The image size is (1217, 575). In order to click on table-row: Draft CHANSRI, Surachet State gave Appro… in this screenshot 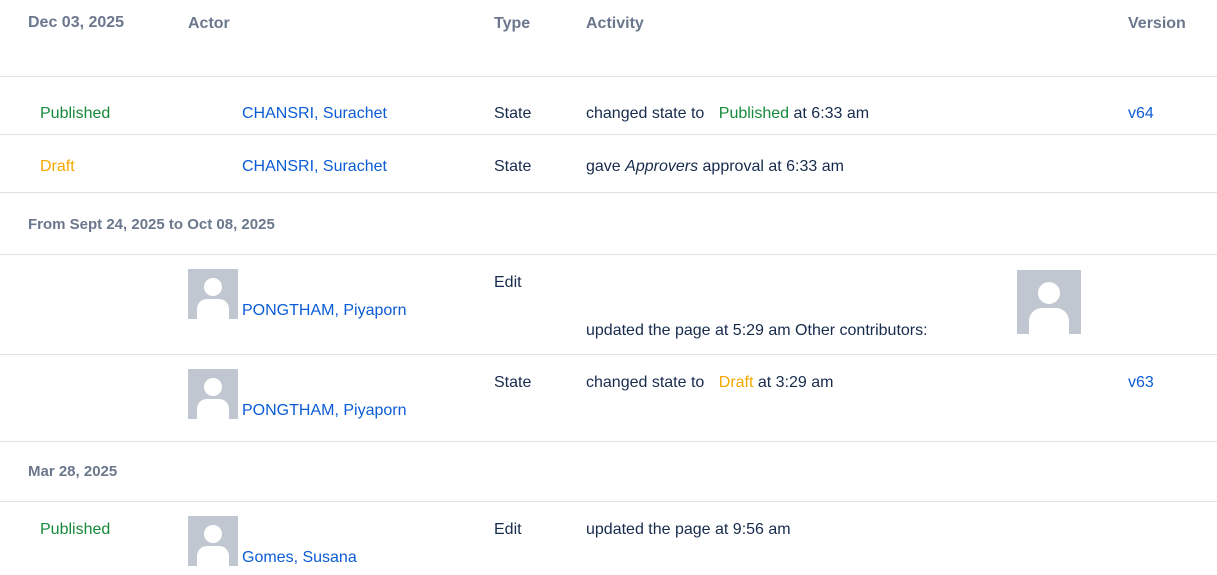, I will do `click(608, 164)`.